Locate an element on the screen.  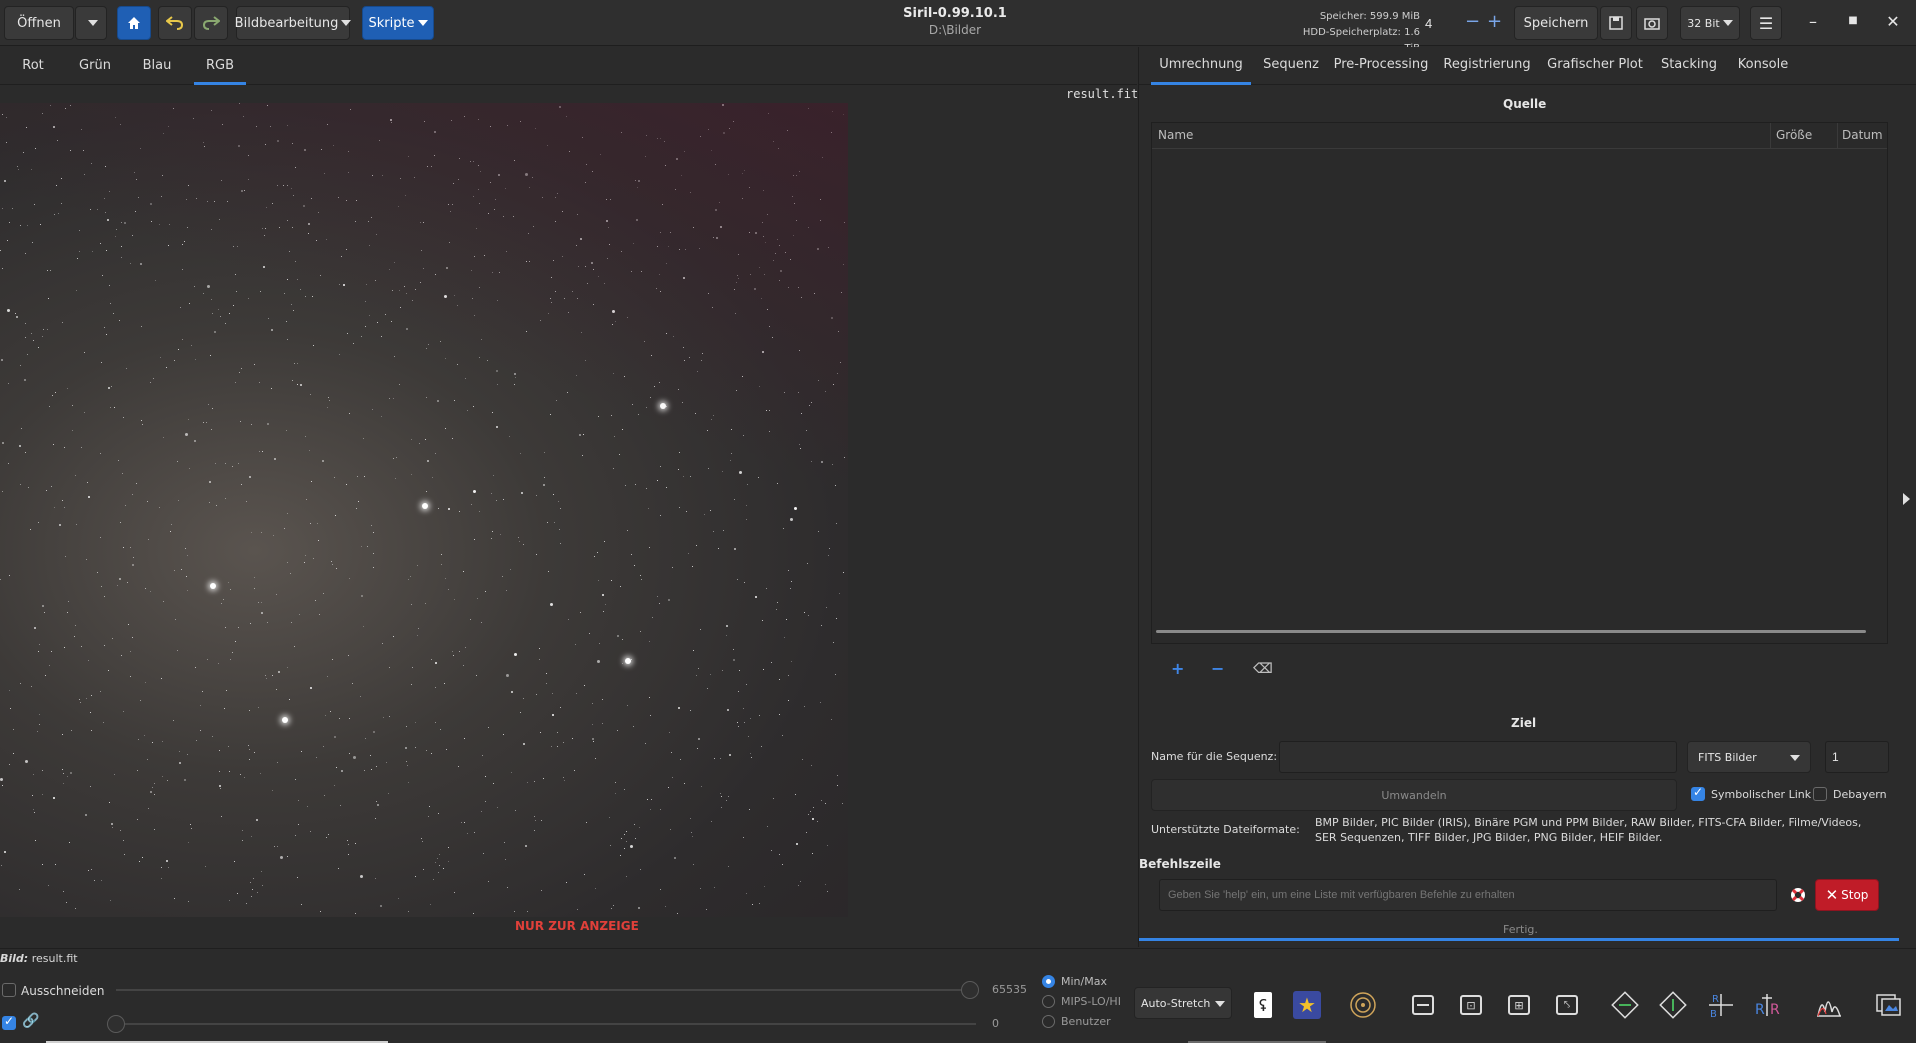
command-input is located at coordinates (1468, 895).